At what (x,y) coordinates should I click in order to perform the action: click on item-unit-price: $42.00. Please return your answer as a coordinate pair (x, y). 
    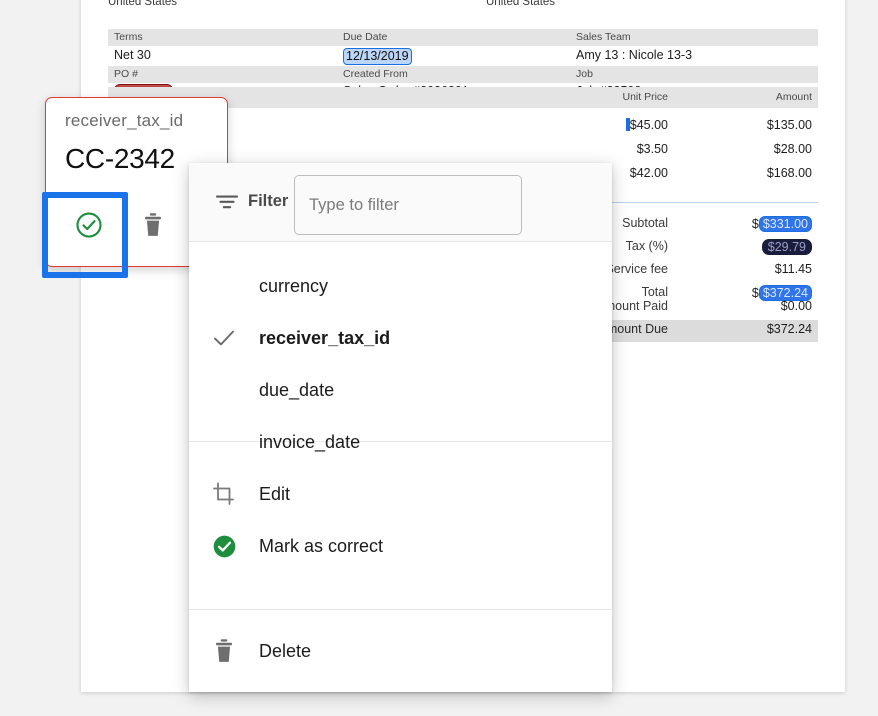
    Looking at the image, I should click on (648, 173).